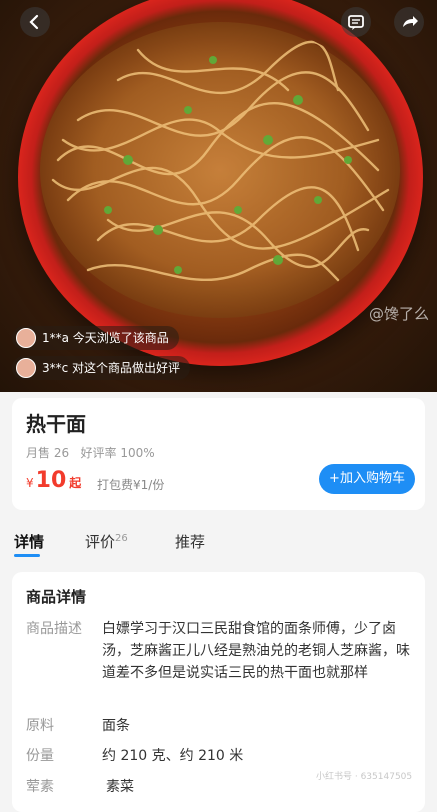 This screenshot has width=437, height=812. Describe the element at coordinates (173, 756) in the screenshot. I see `detail-value: 约 210 克、约 210 米` at that location.